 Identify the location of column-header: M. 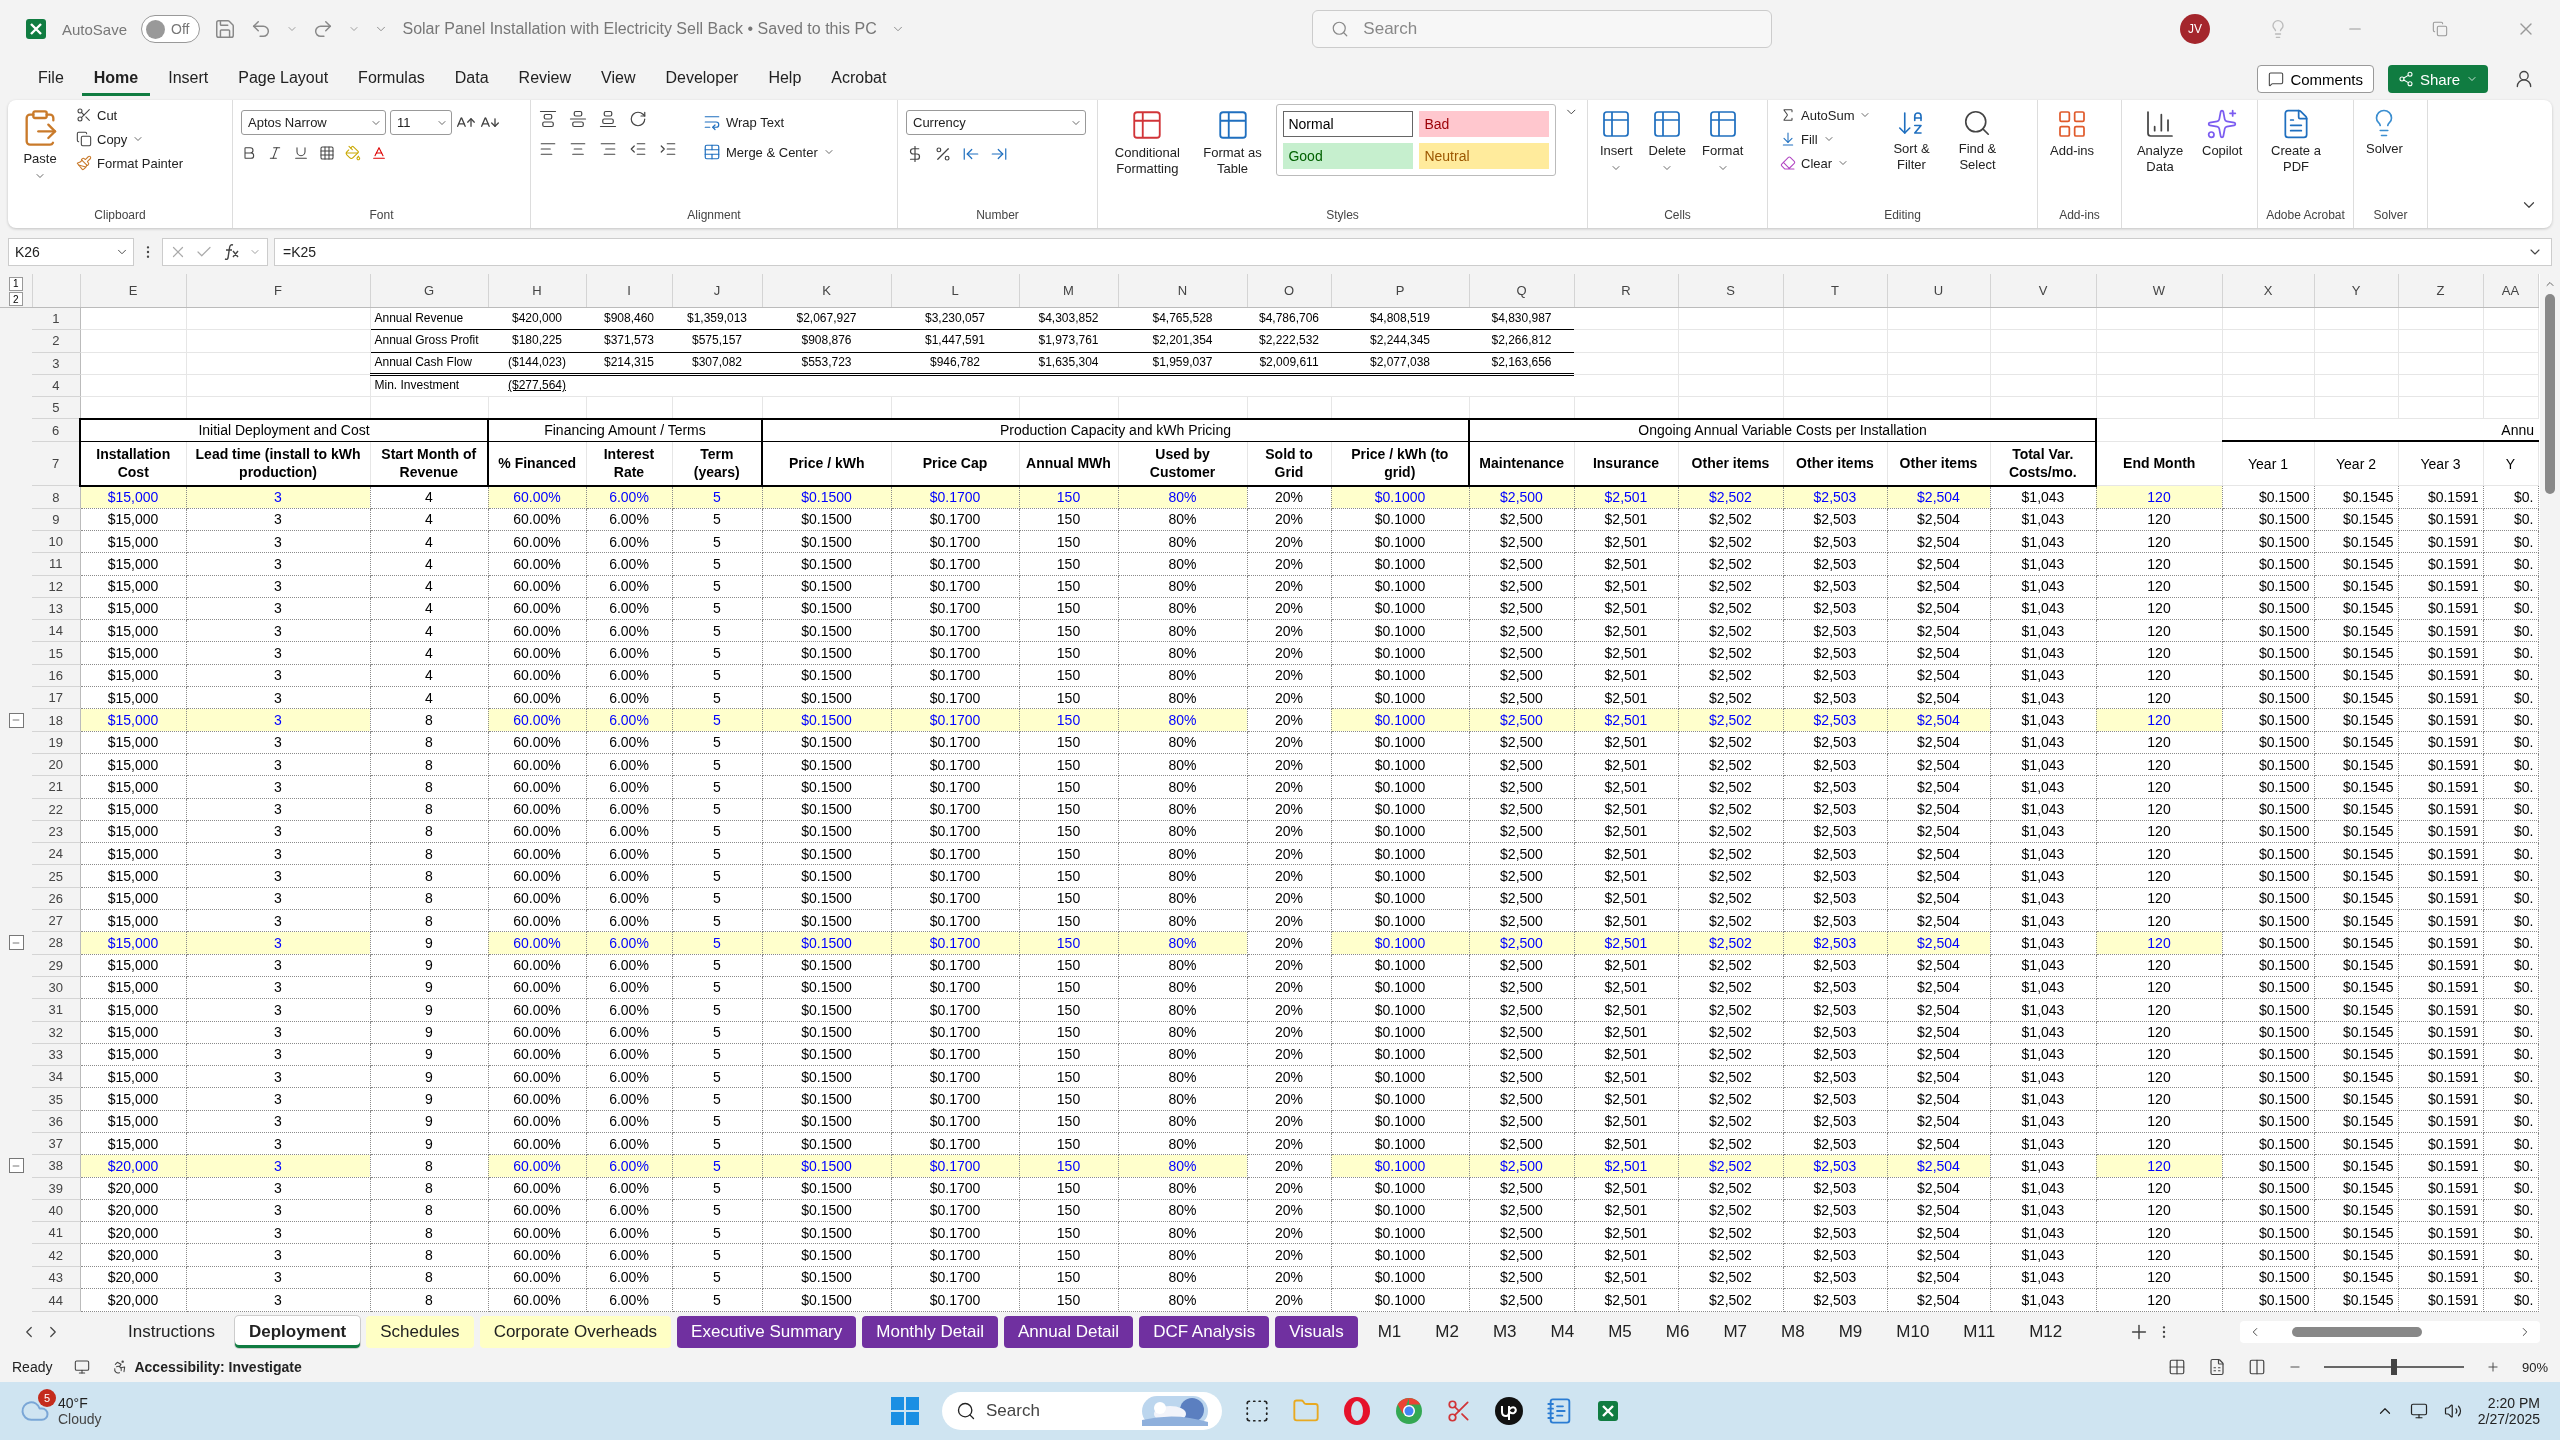
(1068, 291).